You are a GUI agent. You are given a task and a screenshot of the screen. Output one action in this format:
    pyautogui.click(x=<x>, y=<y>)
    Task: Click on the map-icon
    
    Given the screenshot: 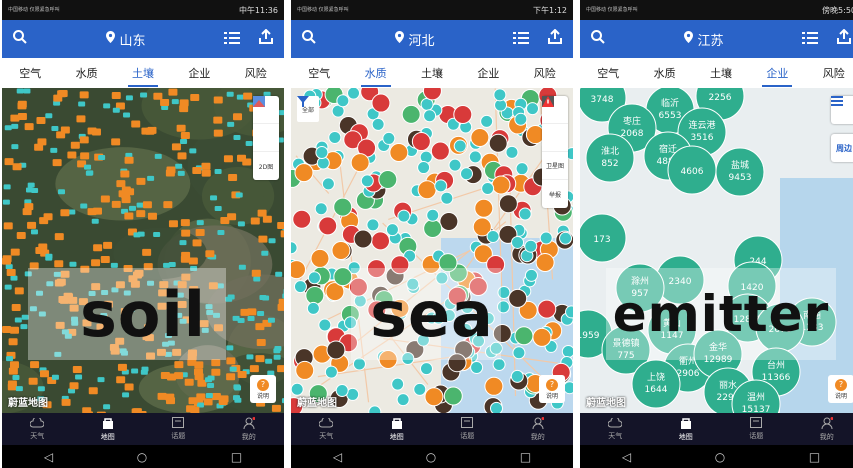 What is the action you would take?
    pyautogui.click(x=686, y=424)
    